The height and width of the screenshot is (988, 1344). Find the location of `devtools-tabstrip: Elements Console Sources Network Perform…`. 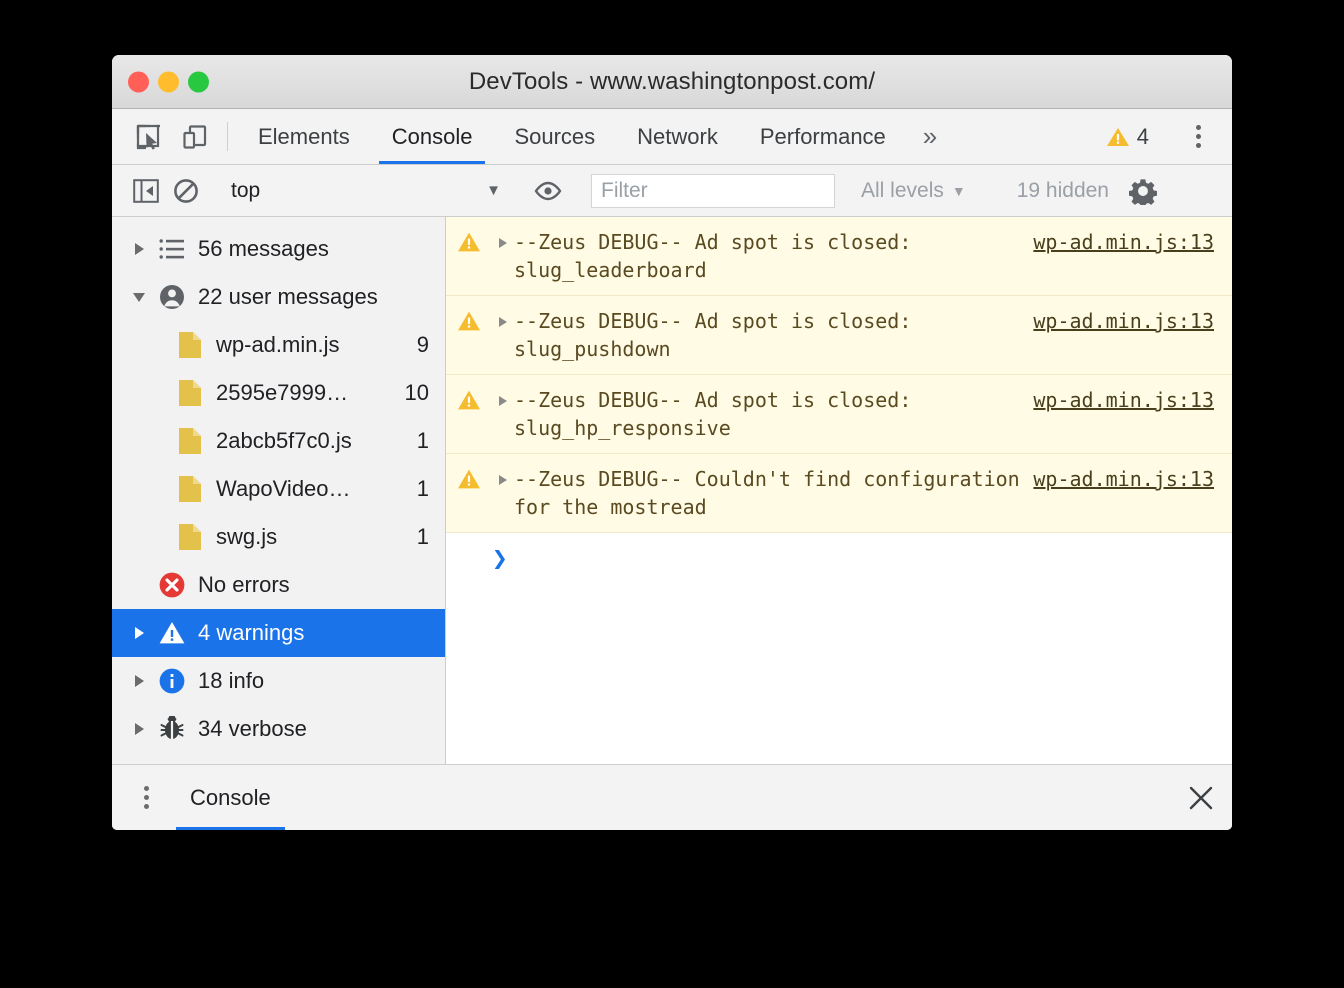

devtools-tabstrip: Elements Console Sources Network Perform… is located at coordinates (672, 137).